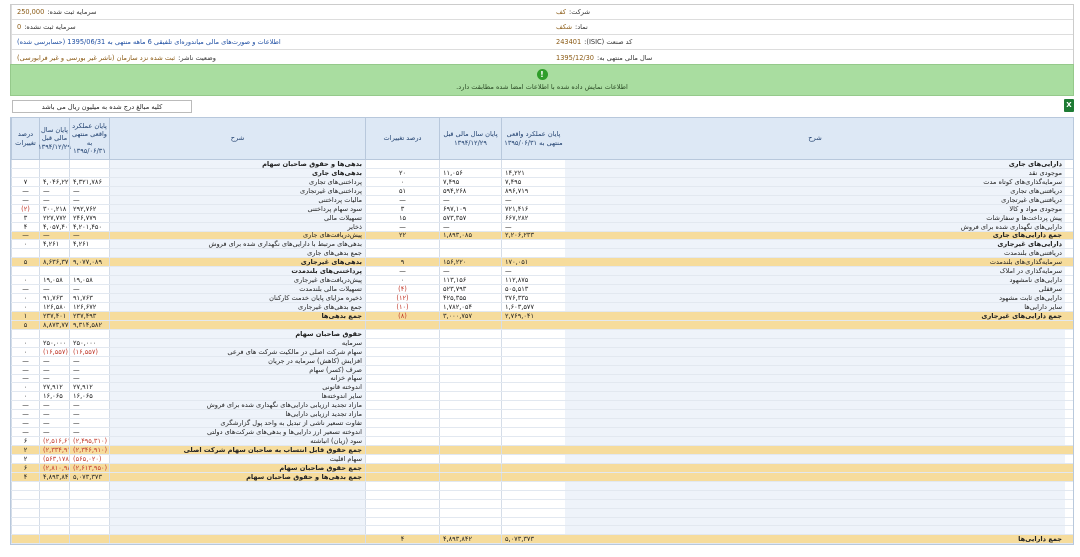 The height and width of the screenshot is (557, 1080). Describe the element at coordinates (402, 181) in the screenshot. I see `asset-pct-cell: ۰` at that location.